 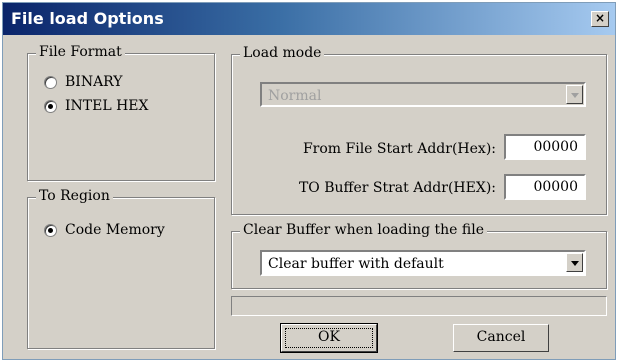 I want to click on binary-radio-option: BINARY, so click(x=83, y=82).